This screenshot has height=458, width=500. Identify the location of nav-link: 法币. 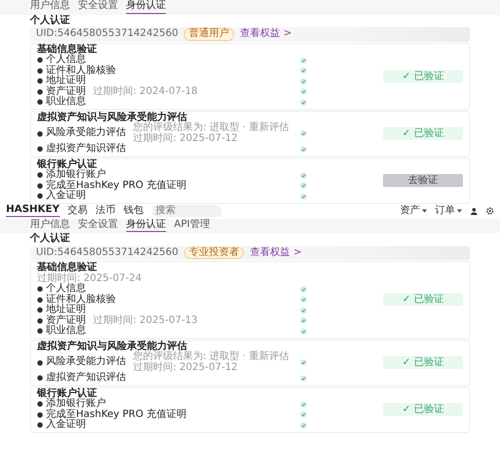
(106, 211).